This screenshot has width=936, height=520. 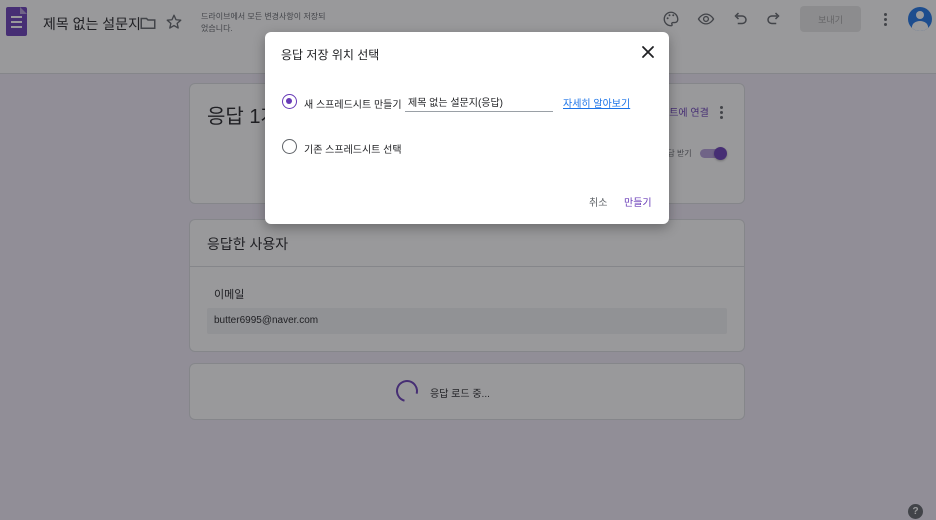 What do you see at coordinates (479, 101) in the screenshot?
I see `spreadsheet-name-input` at bounding box center [479, 101].